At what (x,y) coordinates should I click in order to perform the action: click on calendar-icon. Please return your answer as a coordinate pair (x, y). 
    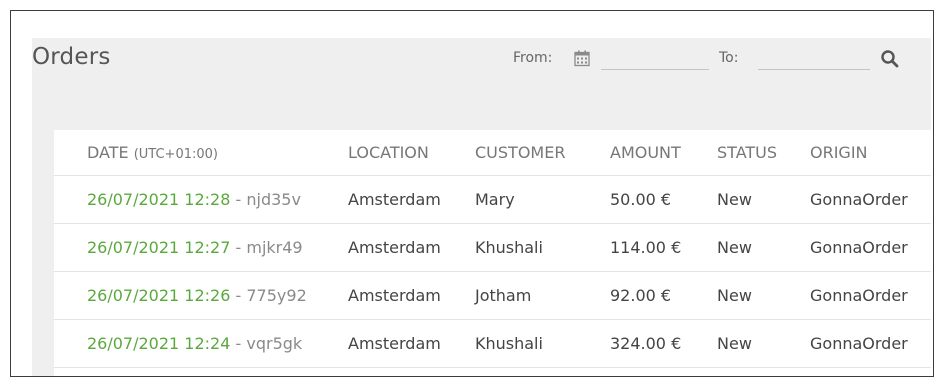
    Looking at the image, I should click on (582, 58).